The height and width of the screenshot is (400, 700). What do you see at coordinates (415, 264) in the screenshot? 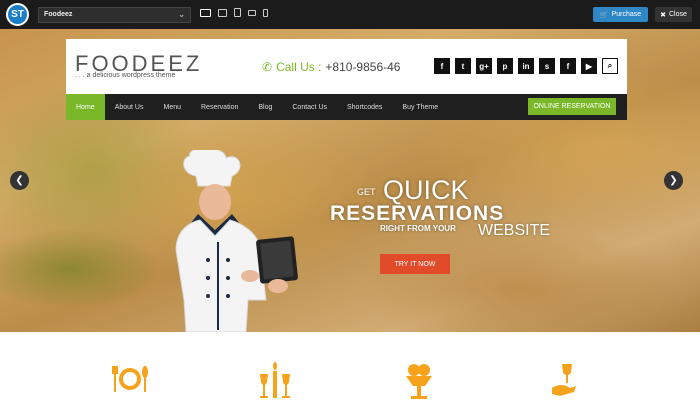
I see `try-it-now-button: TRY IT NOW` at bounding box center [415, 264].